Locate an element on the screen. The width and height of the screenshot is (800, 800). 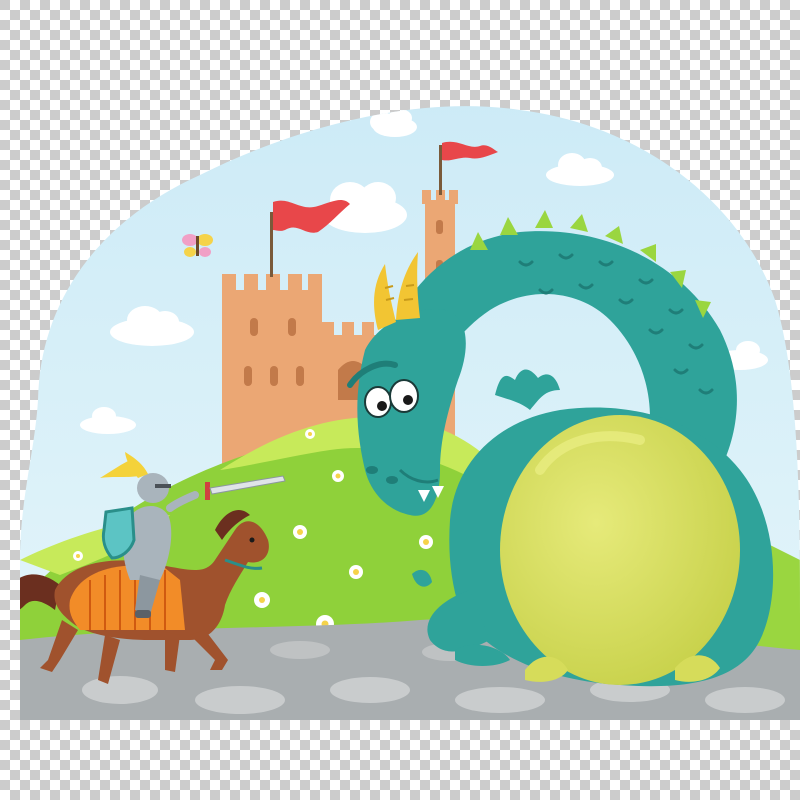
dragon-eye-right-icon is located at coordinates (404, 396).